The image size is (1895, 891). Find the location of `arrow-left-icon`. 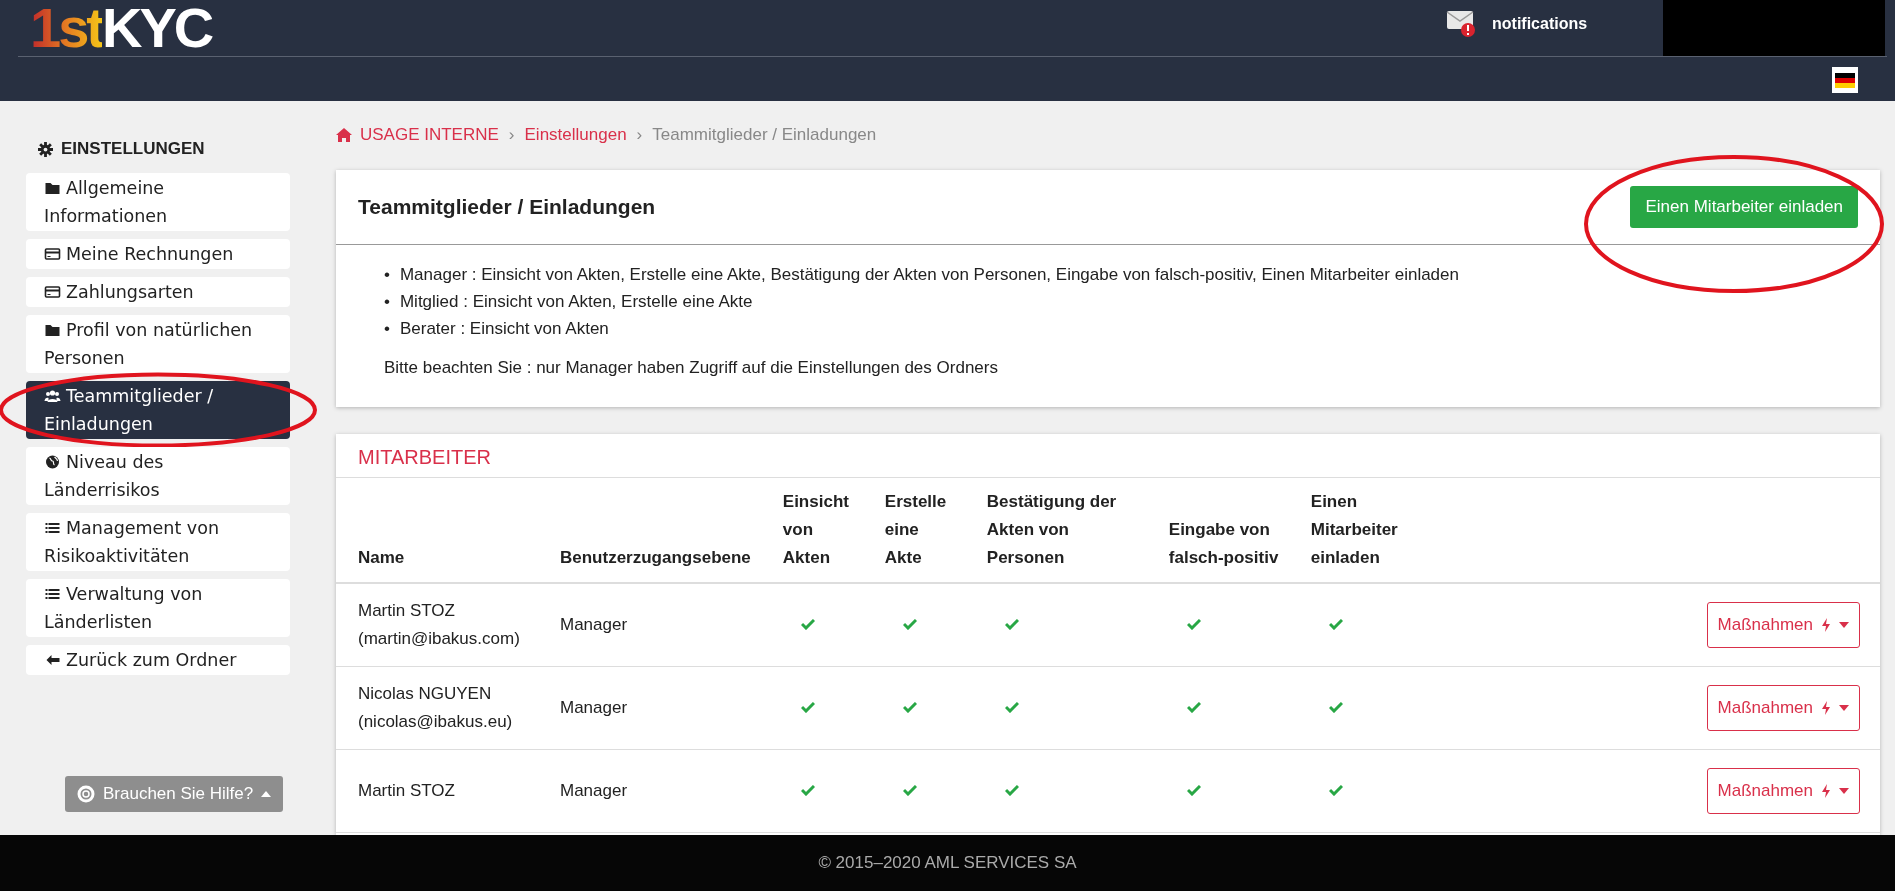

arrow-left-icon is located at coordinates (52, 660).